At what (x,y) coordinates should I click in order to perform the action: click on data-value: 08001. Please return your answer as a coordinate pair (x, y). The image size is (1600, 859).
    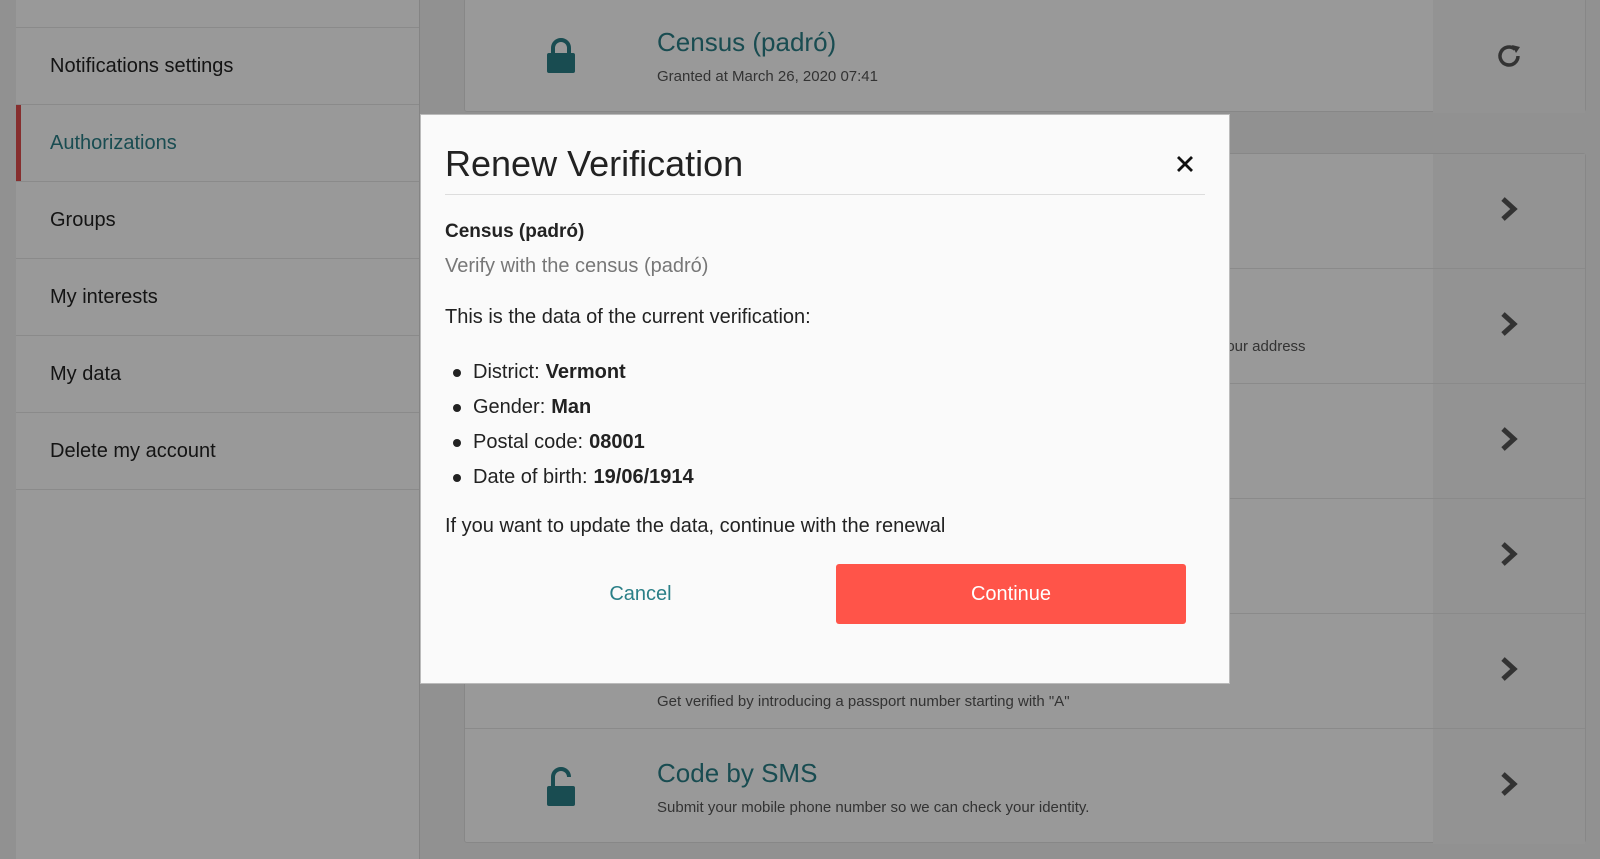
    Looking at the image, I should click on (617, 442).